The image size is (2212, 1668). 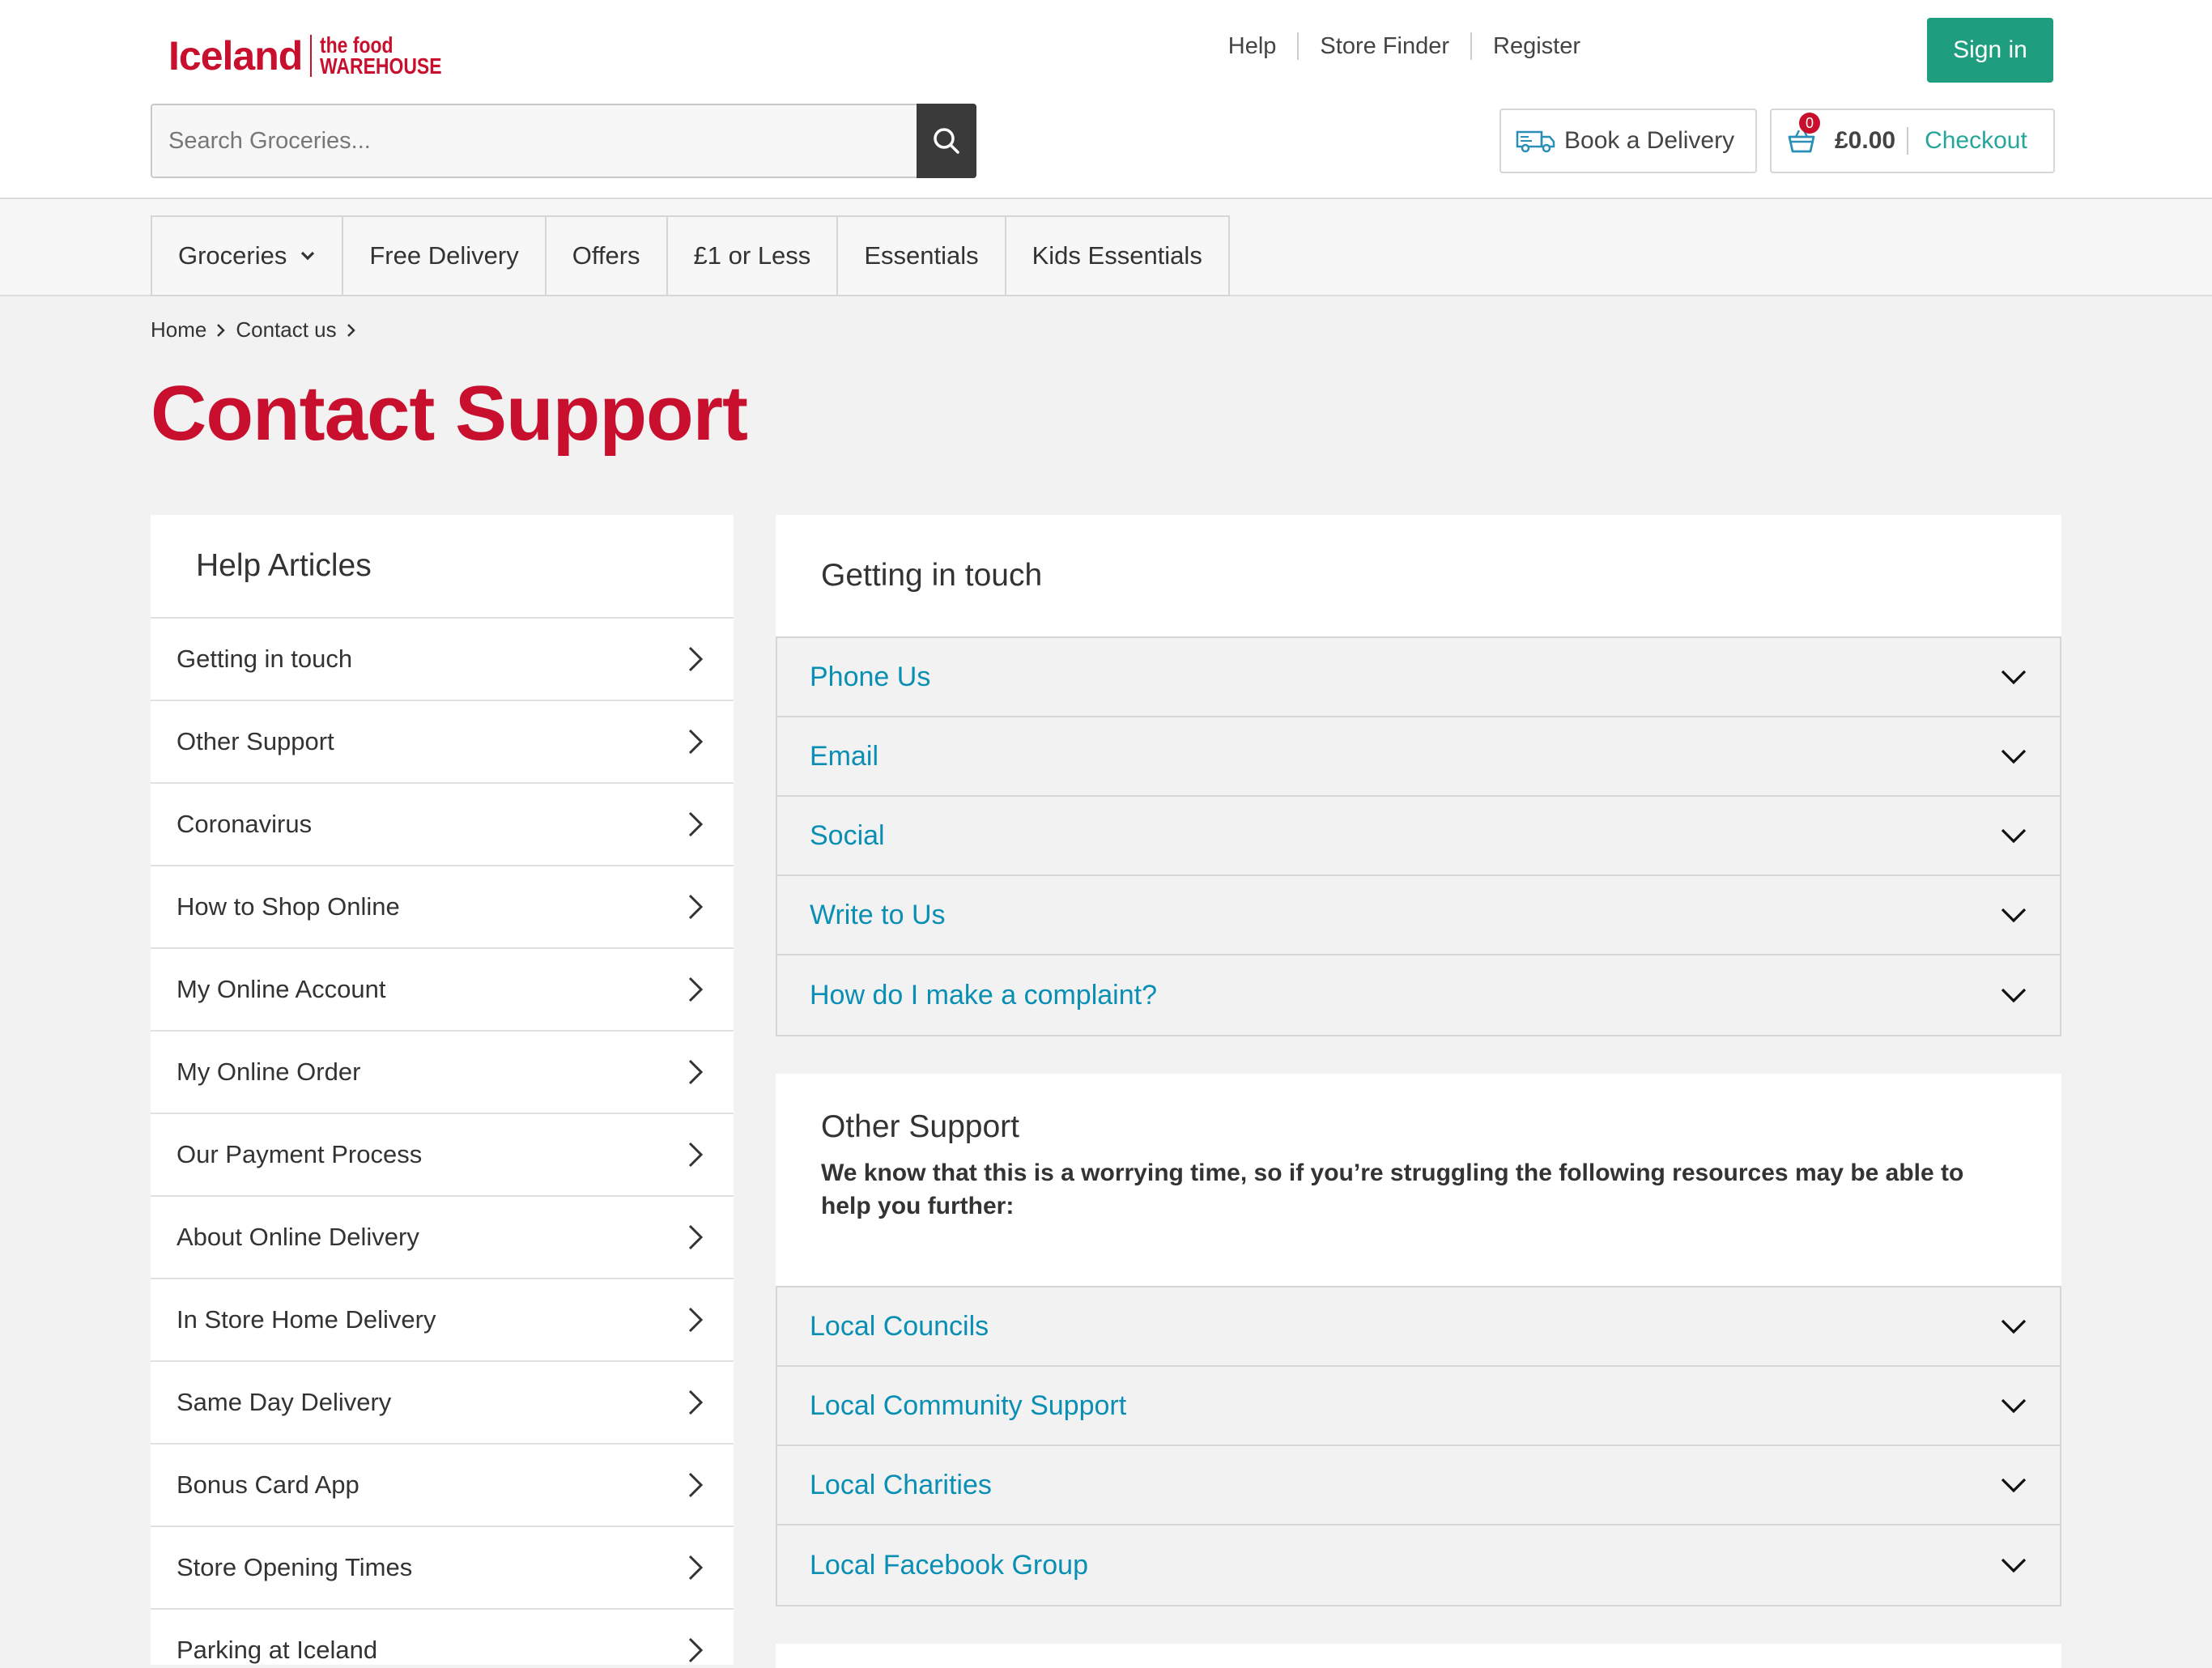 I want to click on next-panel-edge, so click(x=1419, y=1656).